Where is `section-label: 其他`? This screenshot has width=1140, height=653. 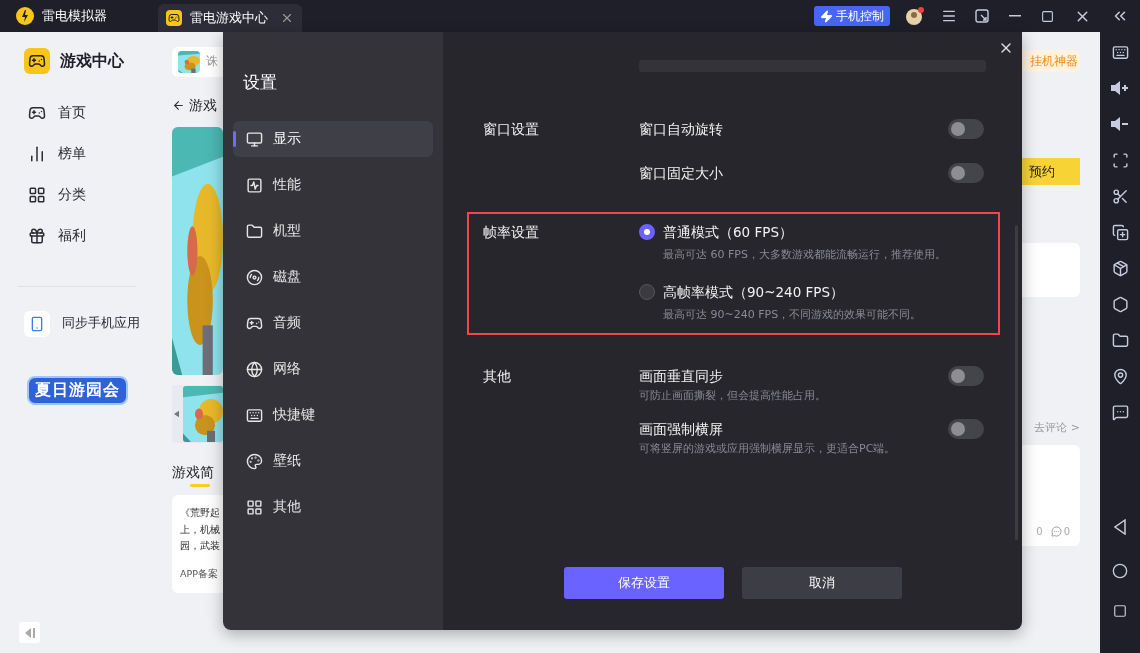
section-label: 其他 is located at coordinates (497, 376).